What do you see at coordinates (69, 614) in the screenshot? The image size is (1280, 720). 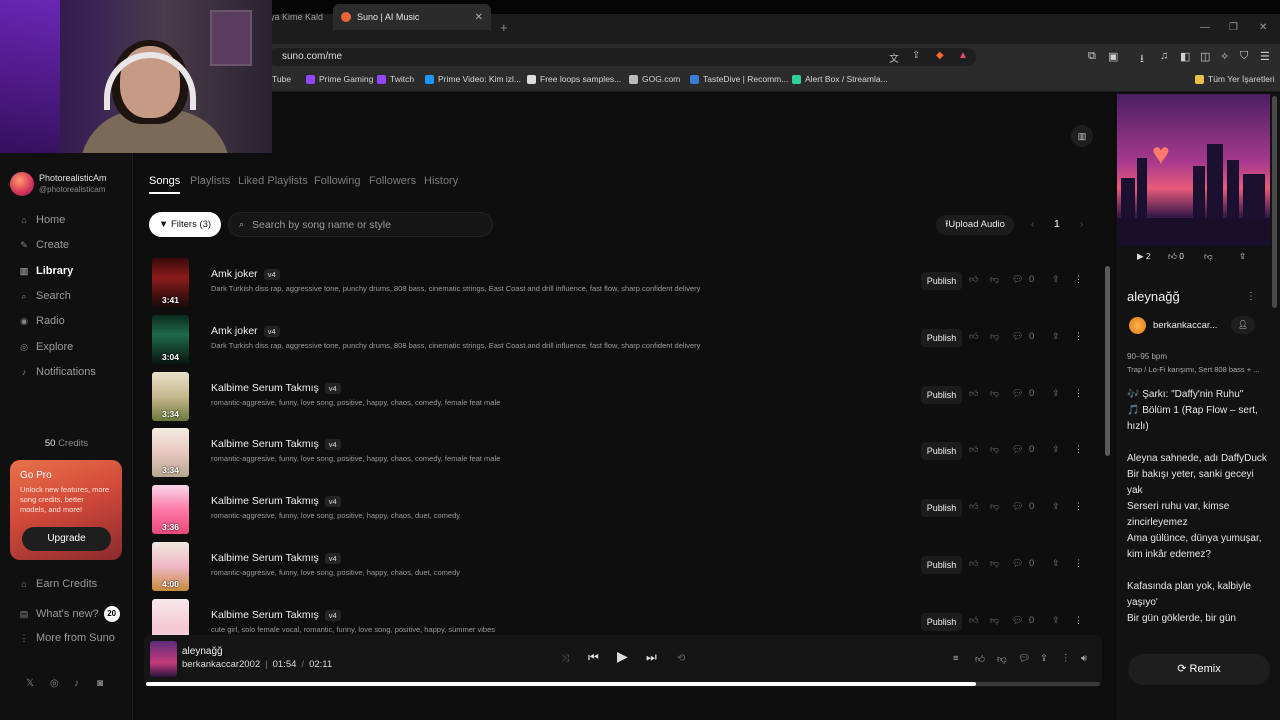 I see `whats-new-link: ▤ What's new? 20` at bounding box center [69, 614].